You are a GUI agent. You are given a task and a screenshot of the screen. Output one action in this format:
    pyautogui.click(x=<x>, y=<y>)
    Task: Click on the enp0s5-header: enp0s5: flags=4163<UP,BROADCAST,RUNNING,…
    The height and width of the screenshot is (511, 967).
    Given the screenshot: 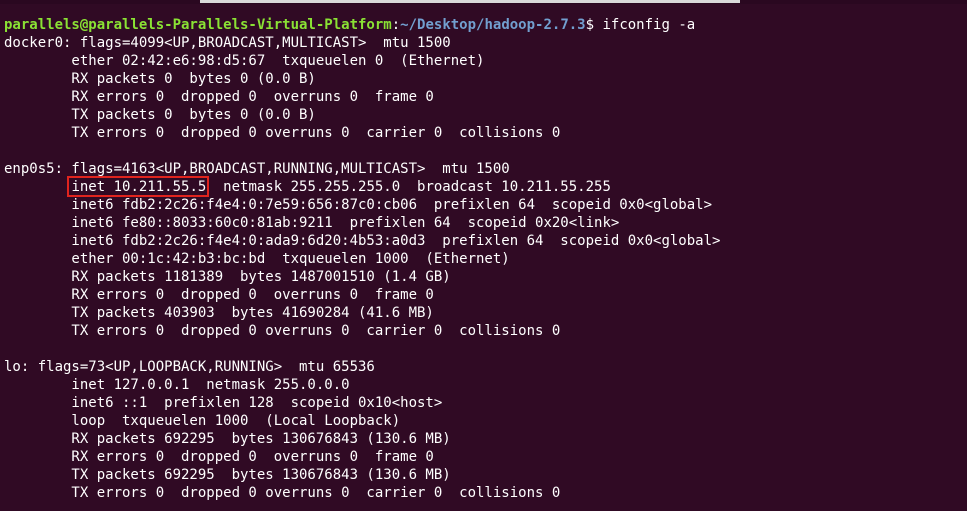 What is the action you would take?
    pyautogui.click(x=257, y=169)
    